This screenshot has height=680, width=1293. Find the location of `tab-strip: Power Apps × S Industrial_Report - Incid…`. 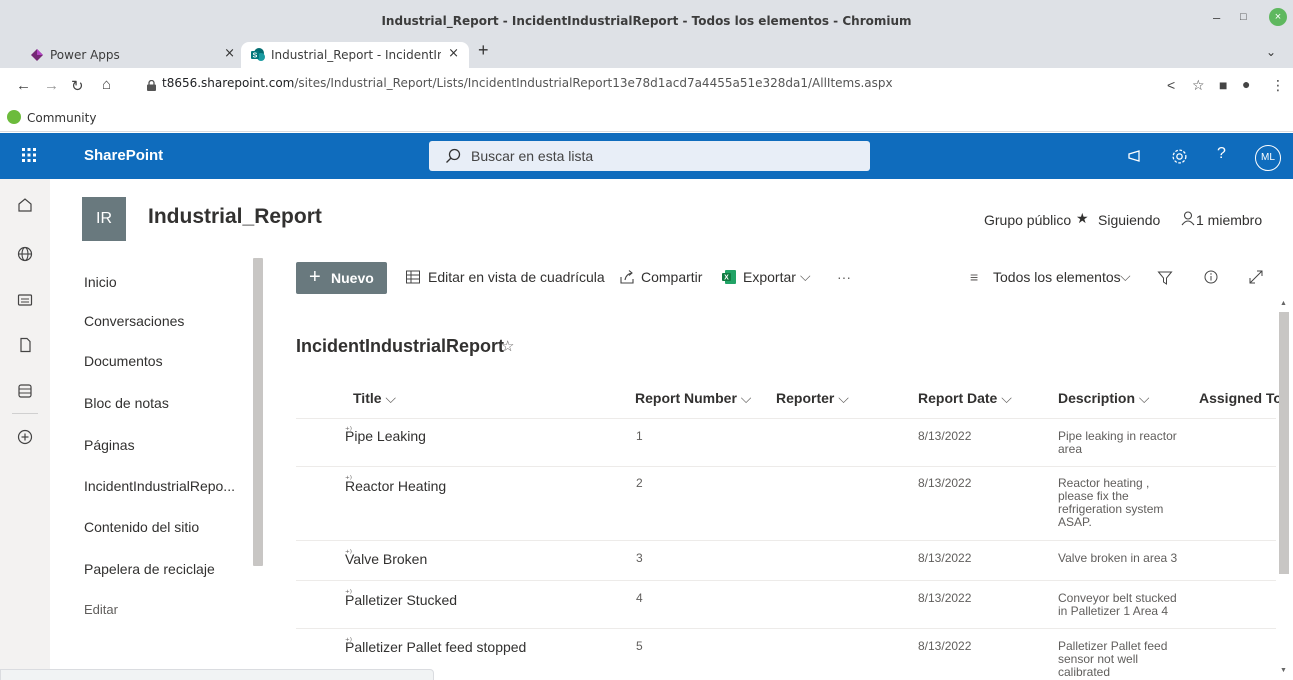

tab-strip: Power Apps × S Industrial_Report - Incid… is located at coordinates (646, 53).